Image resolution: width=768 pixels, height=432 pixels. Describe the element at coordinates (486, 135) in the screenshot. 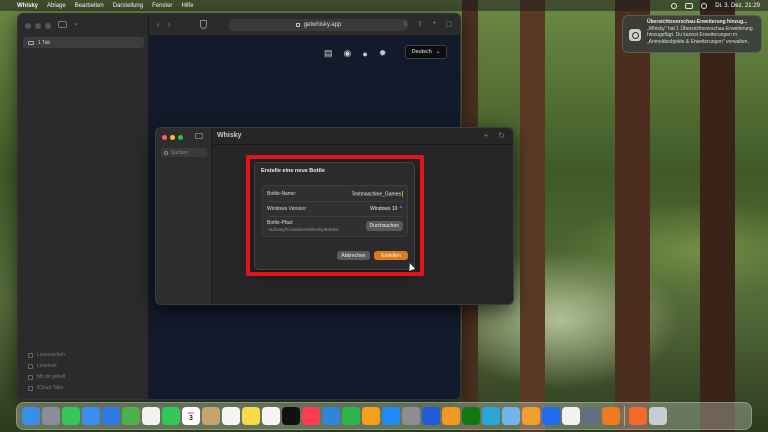

I see `add-icon: +` at that location.